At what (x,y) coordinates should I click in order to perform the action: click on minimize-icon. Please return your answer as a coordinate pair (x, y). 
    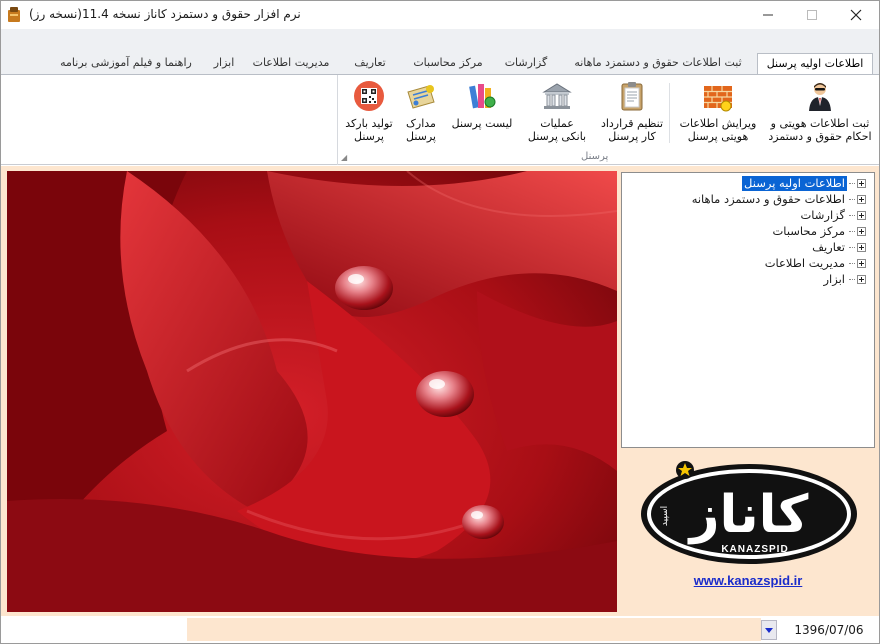
    Looking at the image, I should click on (768, 15).